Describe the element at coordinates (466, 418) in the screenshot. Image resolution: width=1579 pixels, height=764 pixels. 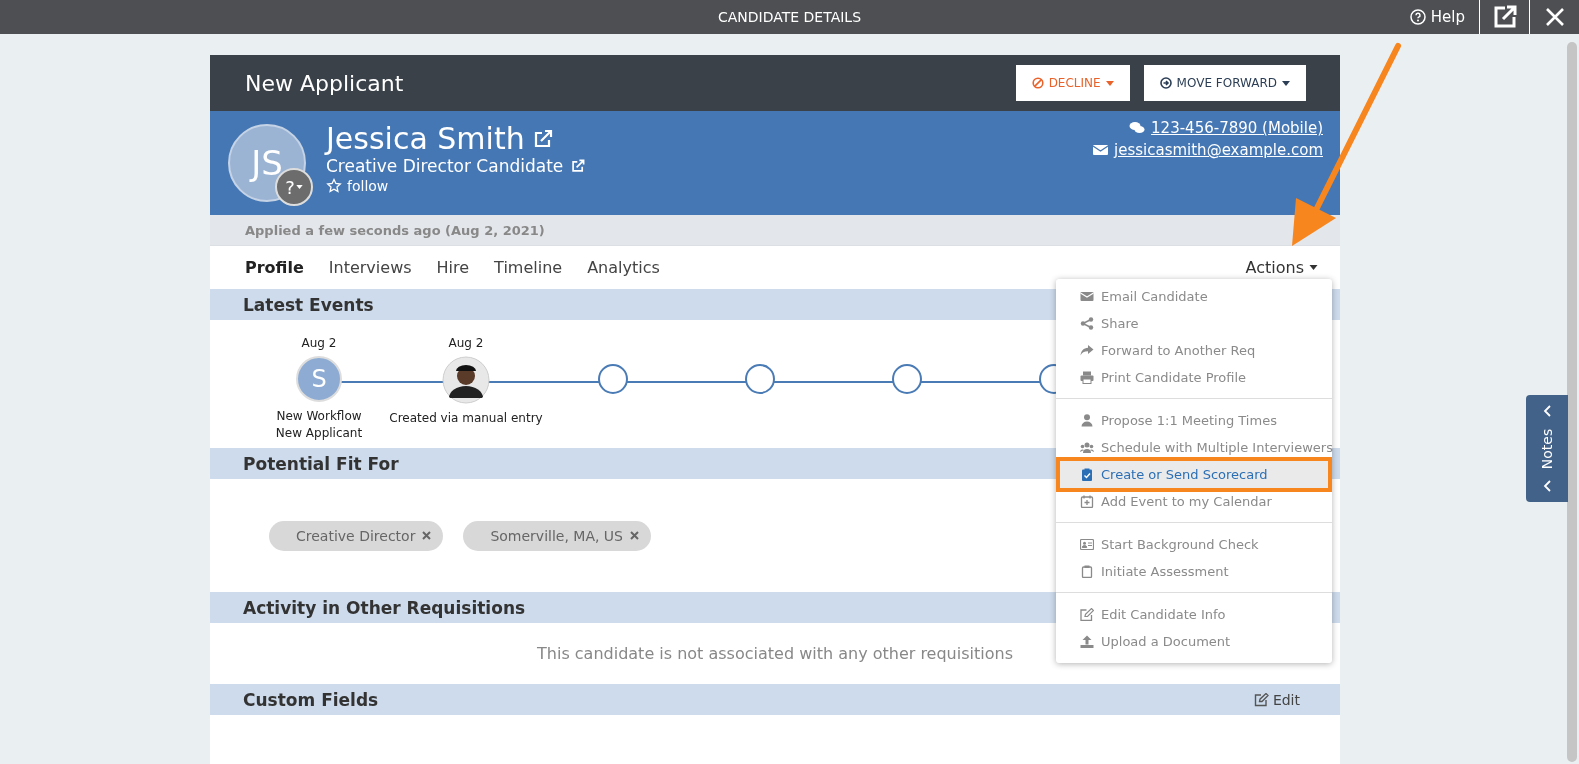
I see `event-label: Created via manual entry` at that location.